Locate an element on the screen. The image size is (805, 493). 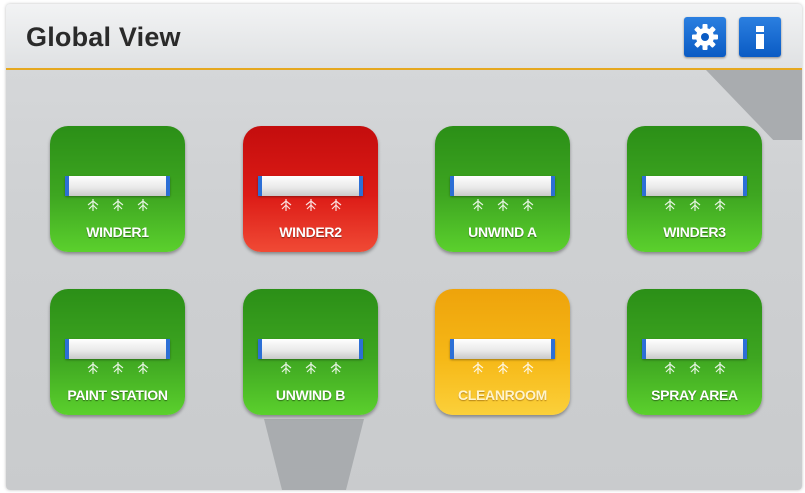
zone-label: PAINT STATION is located at coordinates (117, 395).